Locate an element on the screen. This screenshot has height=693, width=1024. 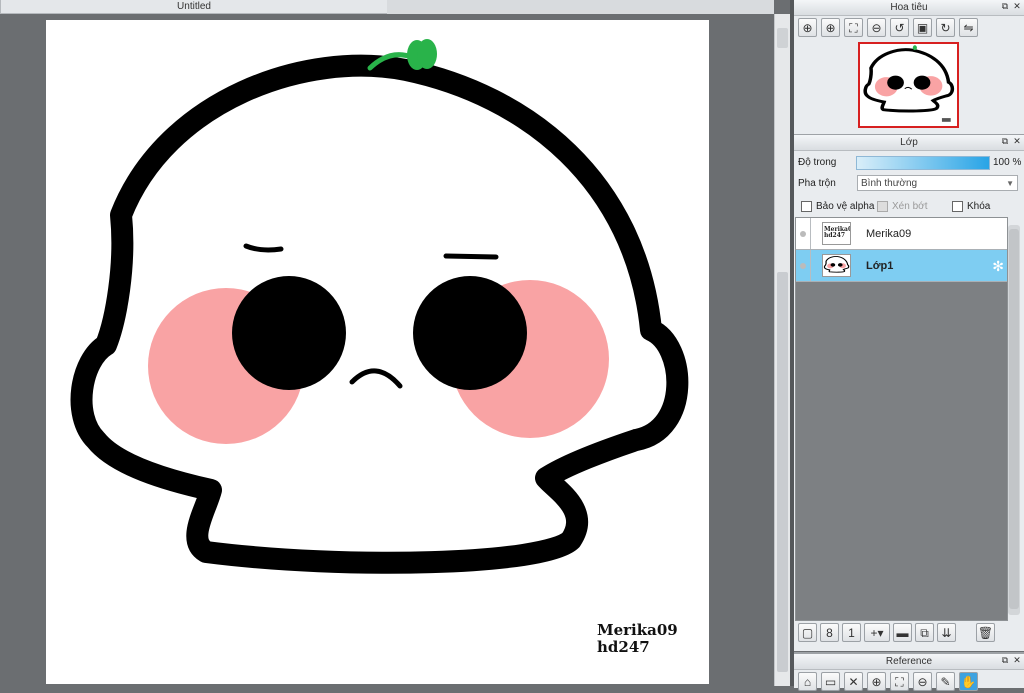
layer-name: Lớp1 is located at coordinates (880, 265).